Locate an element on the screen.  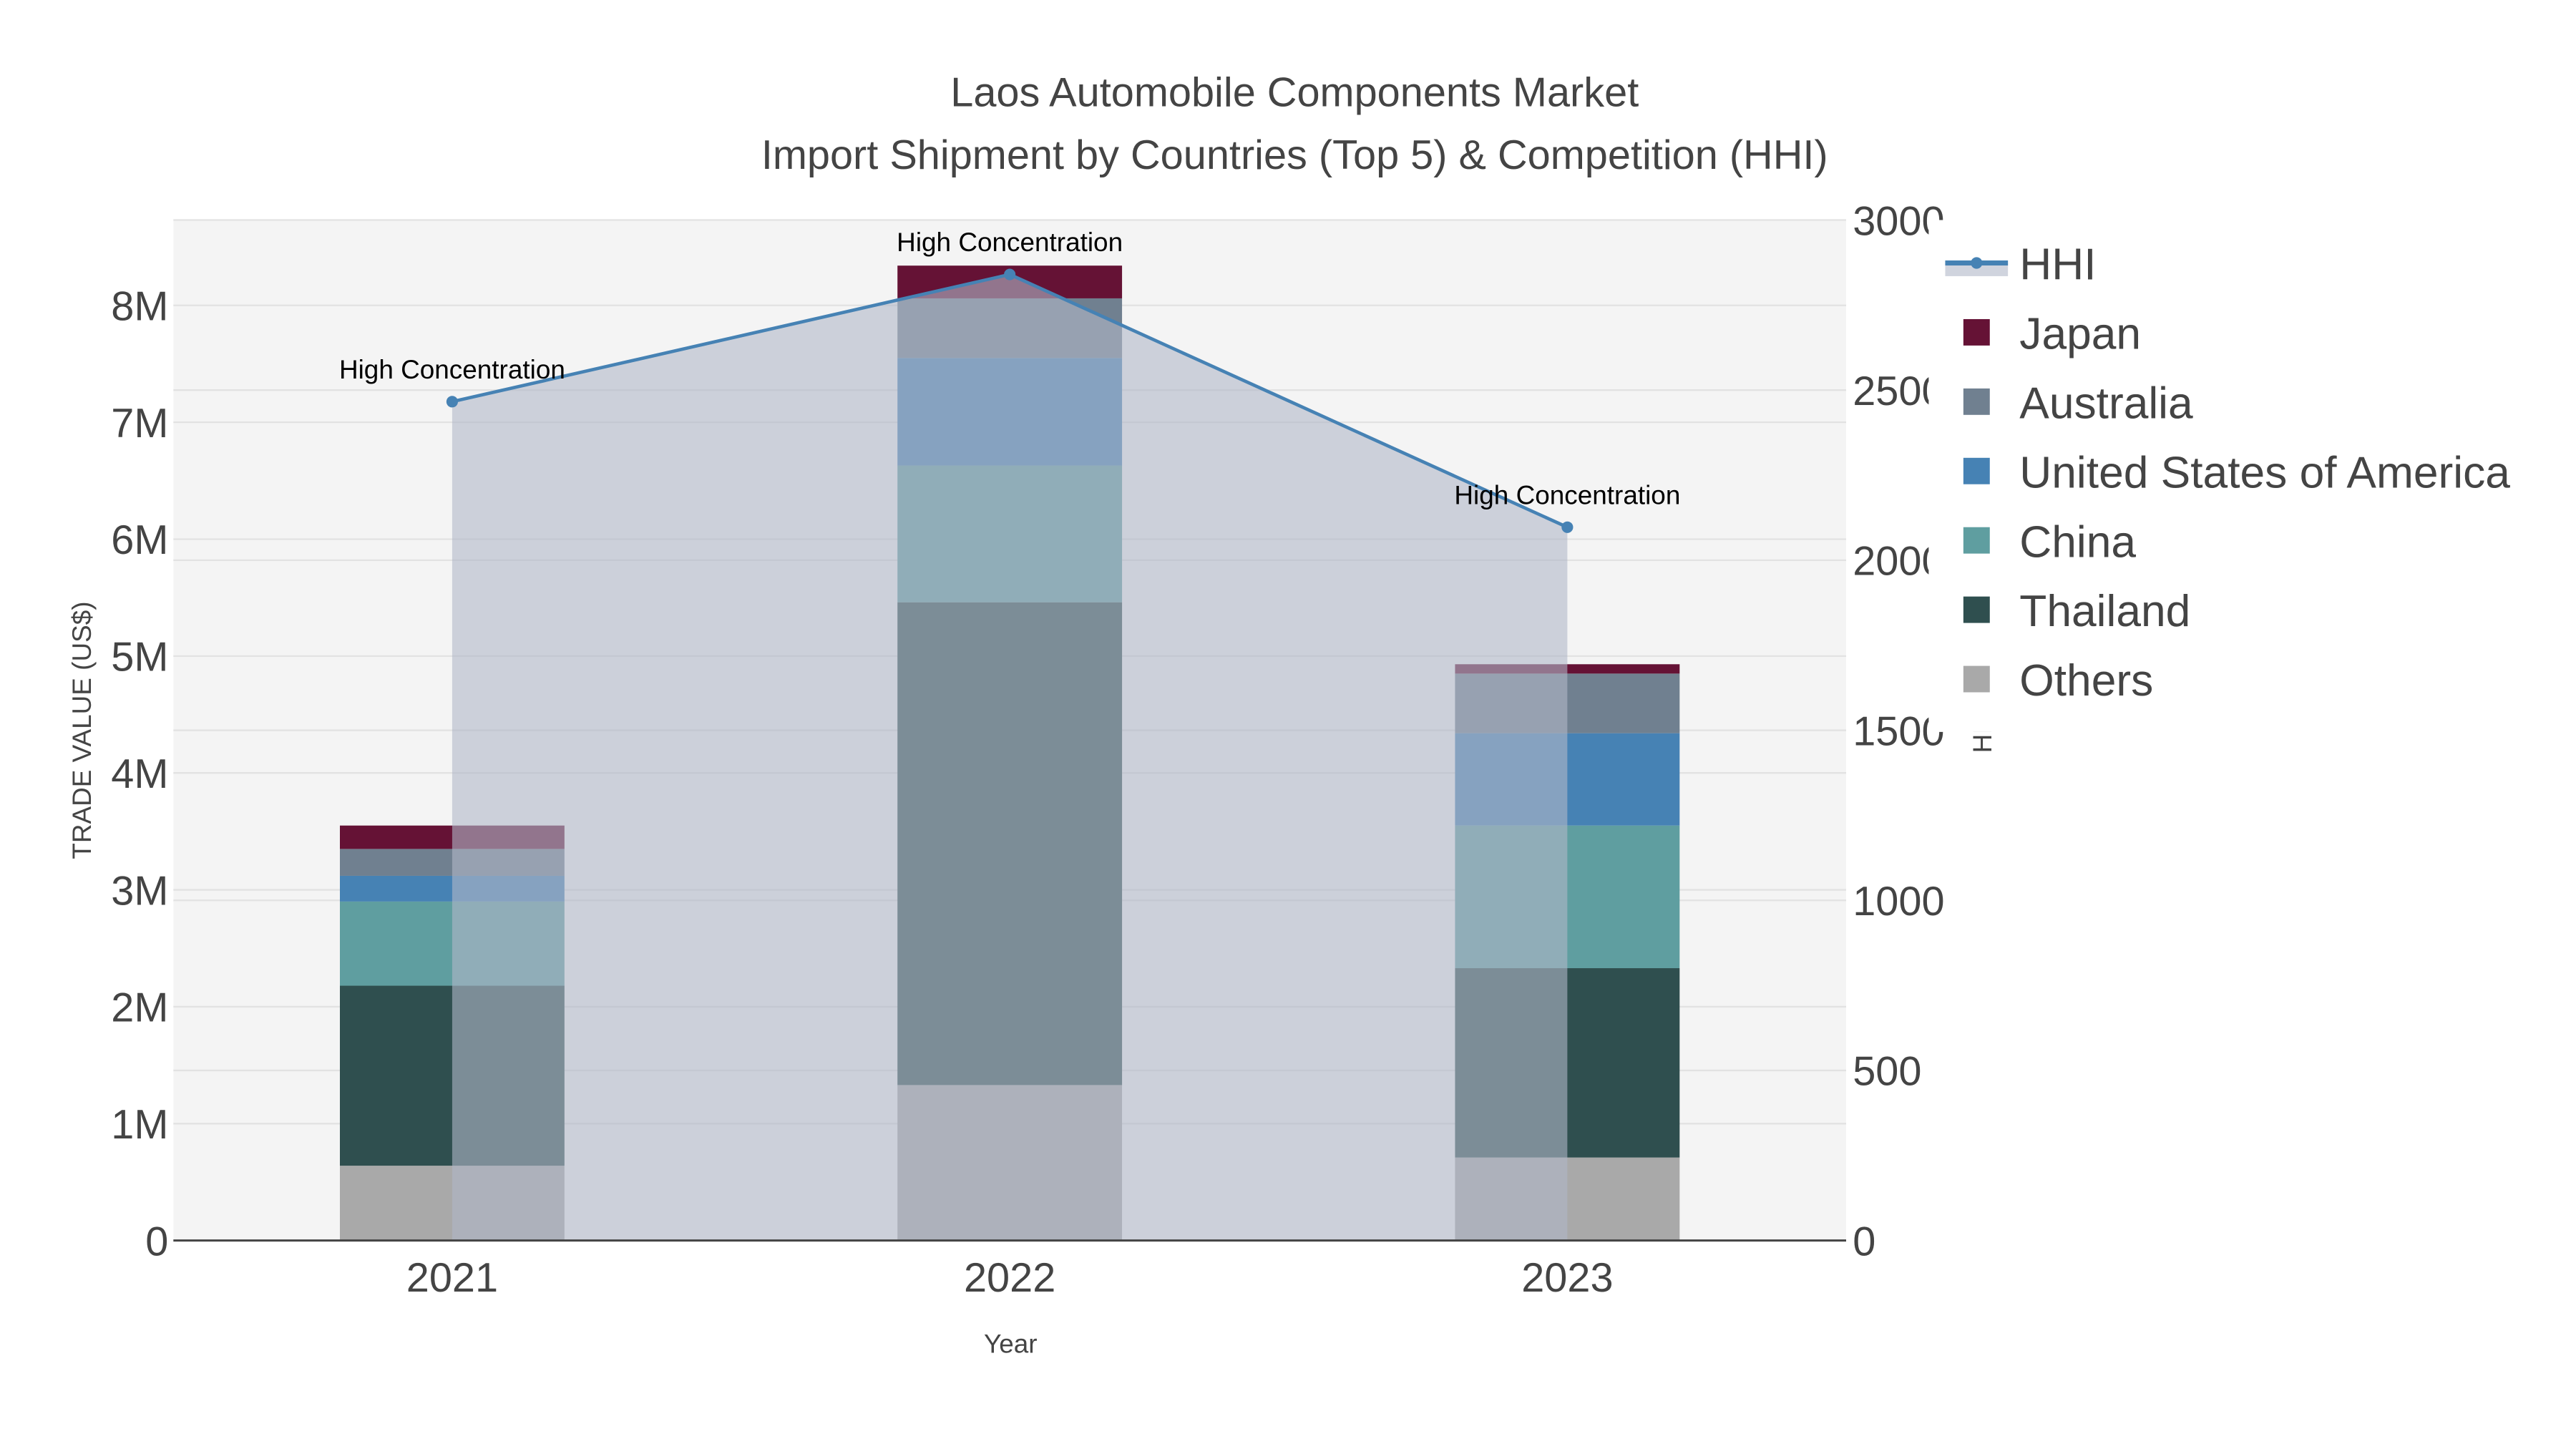
y2-tick-label: 1000 is located at coordinates (1898, 901).